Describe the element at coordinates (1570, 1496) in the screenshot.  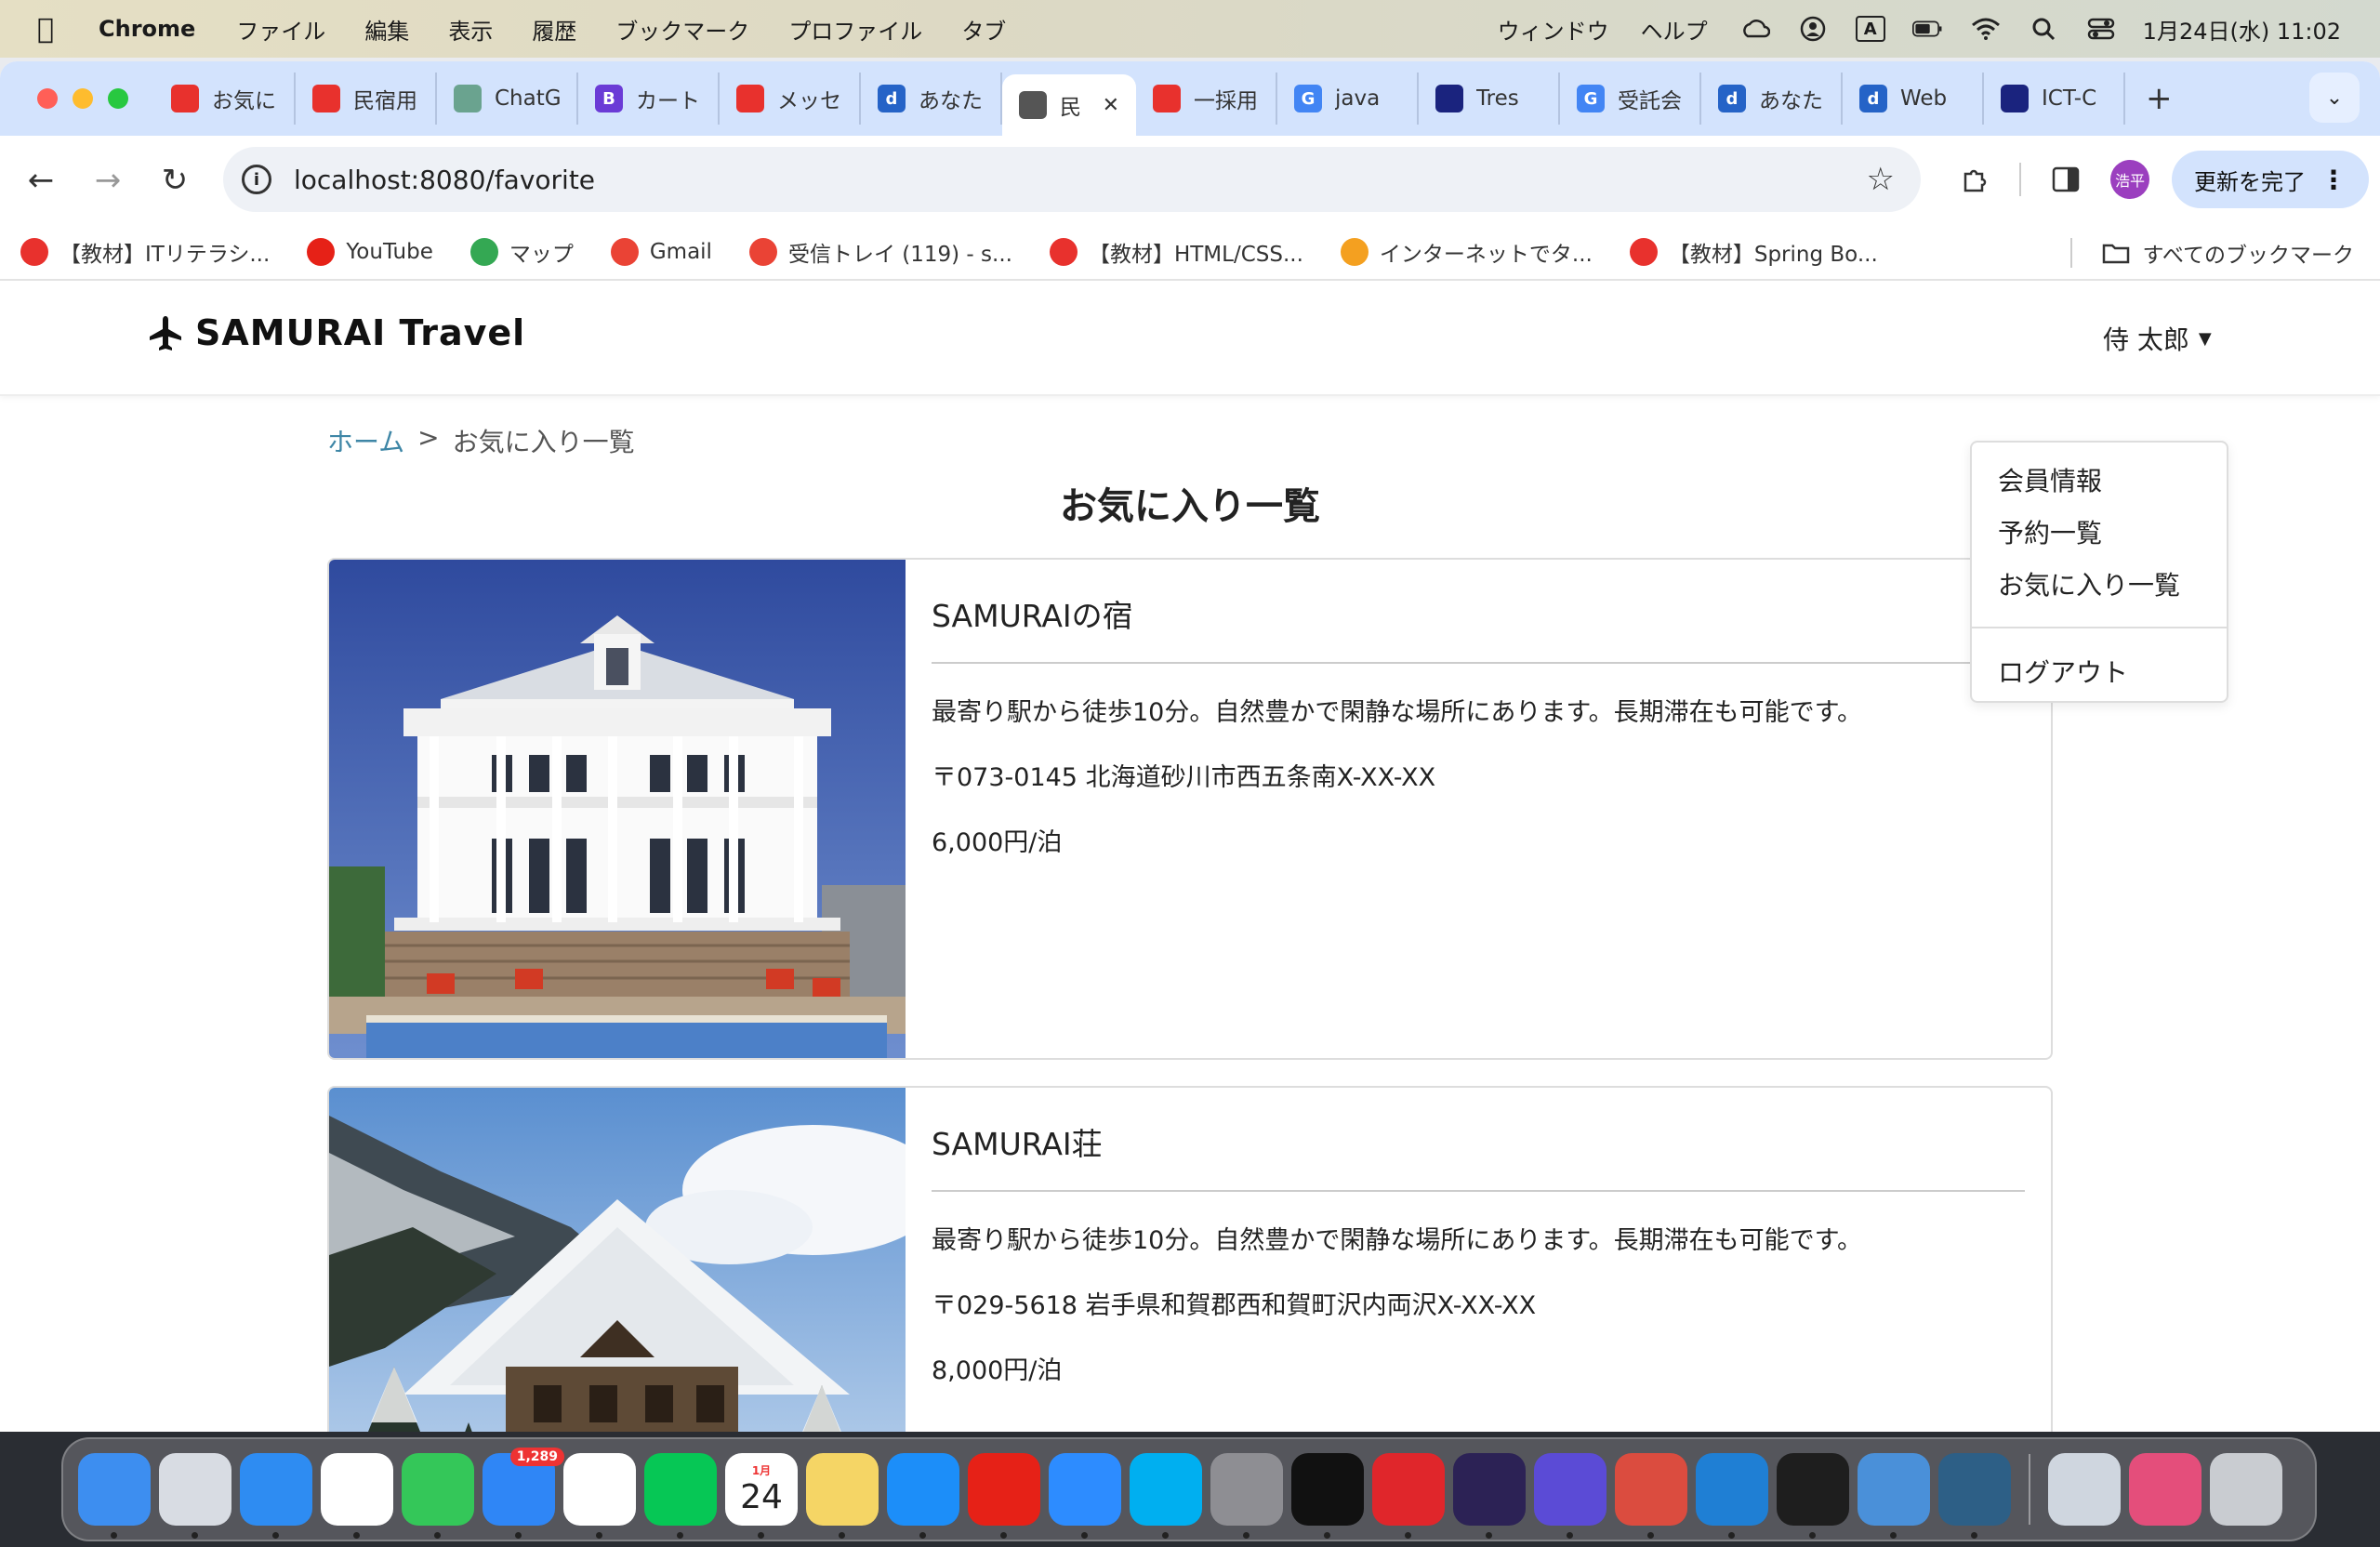
I see `dock-dbeaver-icon` at that location.